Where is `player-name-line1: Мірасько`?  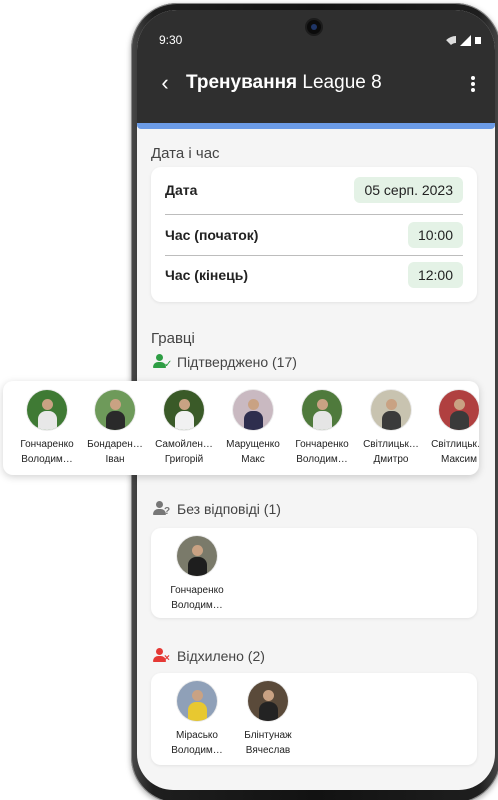
player-name-line1: Мірасько is located at coordinates (197, 735).